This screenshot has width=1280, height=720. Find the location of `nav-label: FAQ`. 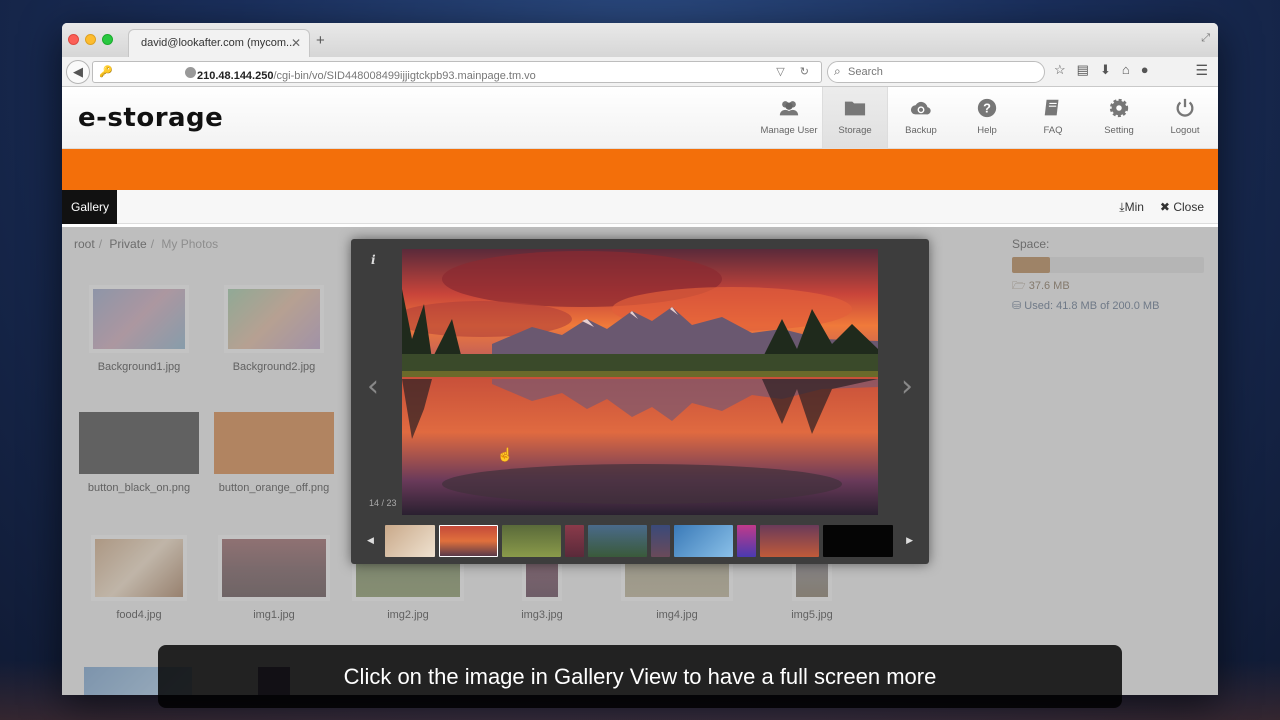

nav-label: FAQ is located at coordinates (1053, 130).